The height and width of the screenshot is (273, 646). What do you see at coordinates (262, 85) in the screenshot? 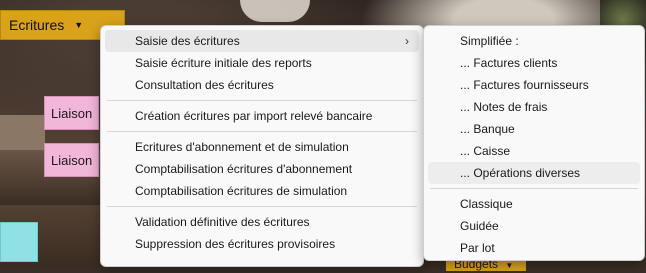
I see `menu-item-consultation: Consultation des écritures` at bounding box center [262, 85].